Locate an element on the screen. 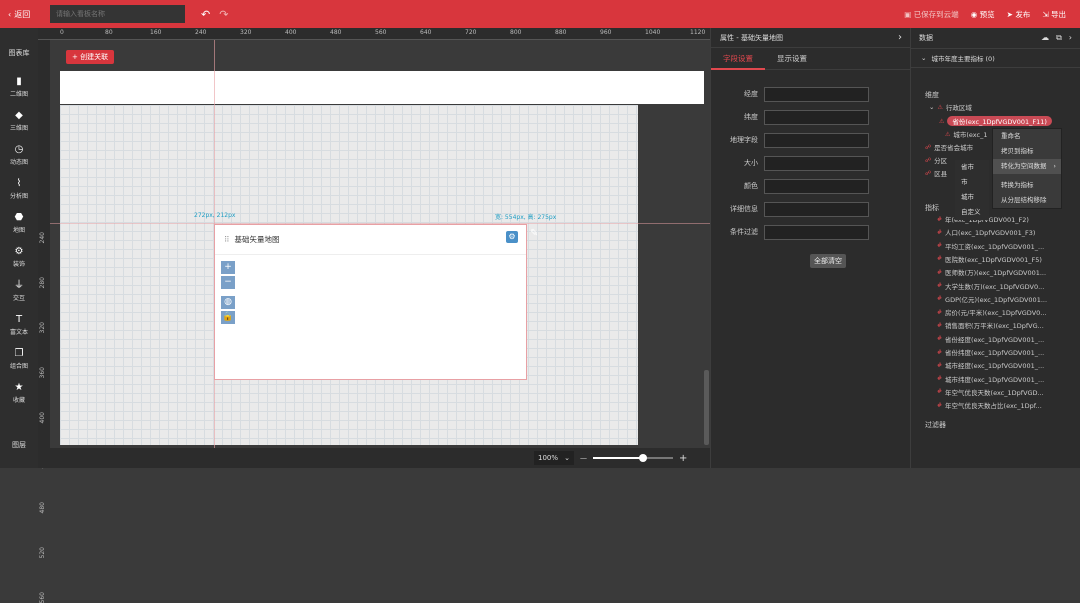 Image resolution: width=1080 pixels, height=603 pixels. map-widget: ⠿ 基础矢量地图 ⚙ is located at coordinates (370, 302).